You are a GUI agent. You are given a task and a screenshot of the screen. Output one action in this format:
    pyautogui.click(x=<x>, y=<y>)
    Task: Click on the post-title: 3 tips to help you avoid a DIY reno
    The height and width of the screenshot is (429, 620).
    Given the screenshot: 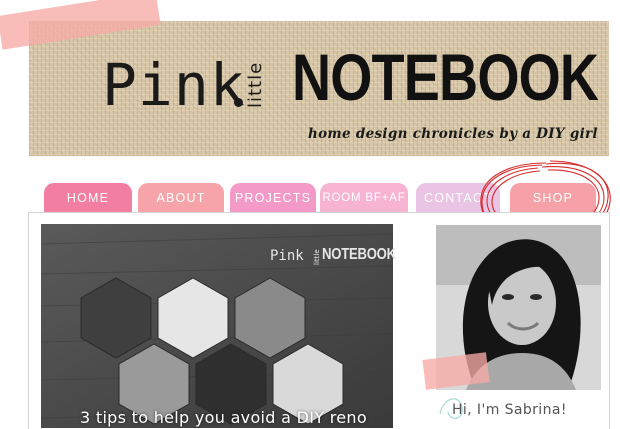 What is the action you would take?
    pyautogui.click(x=223, y=417)
    